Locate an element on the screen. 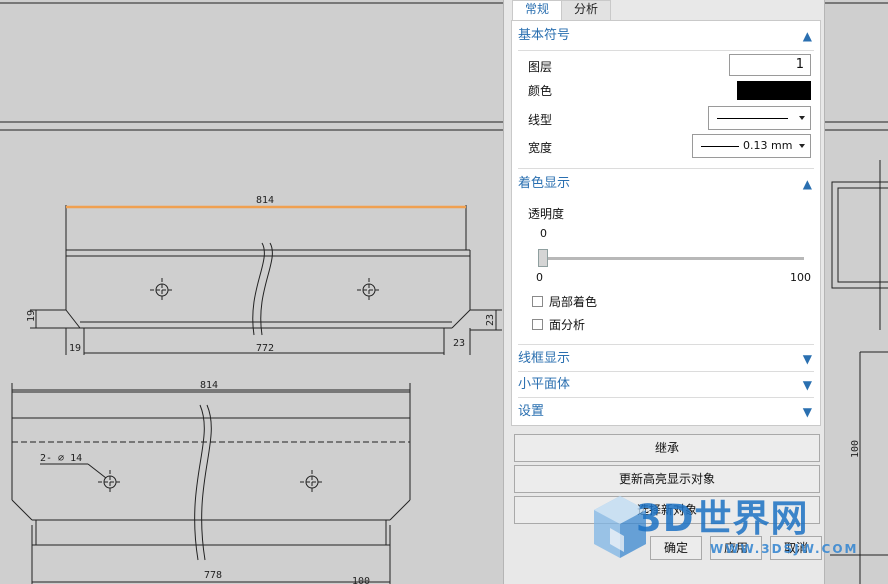  section-basic-header: 基本符号 ▲ is located at coordinates (666, 36).